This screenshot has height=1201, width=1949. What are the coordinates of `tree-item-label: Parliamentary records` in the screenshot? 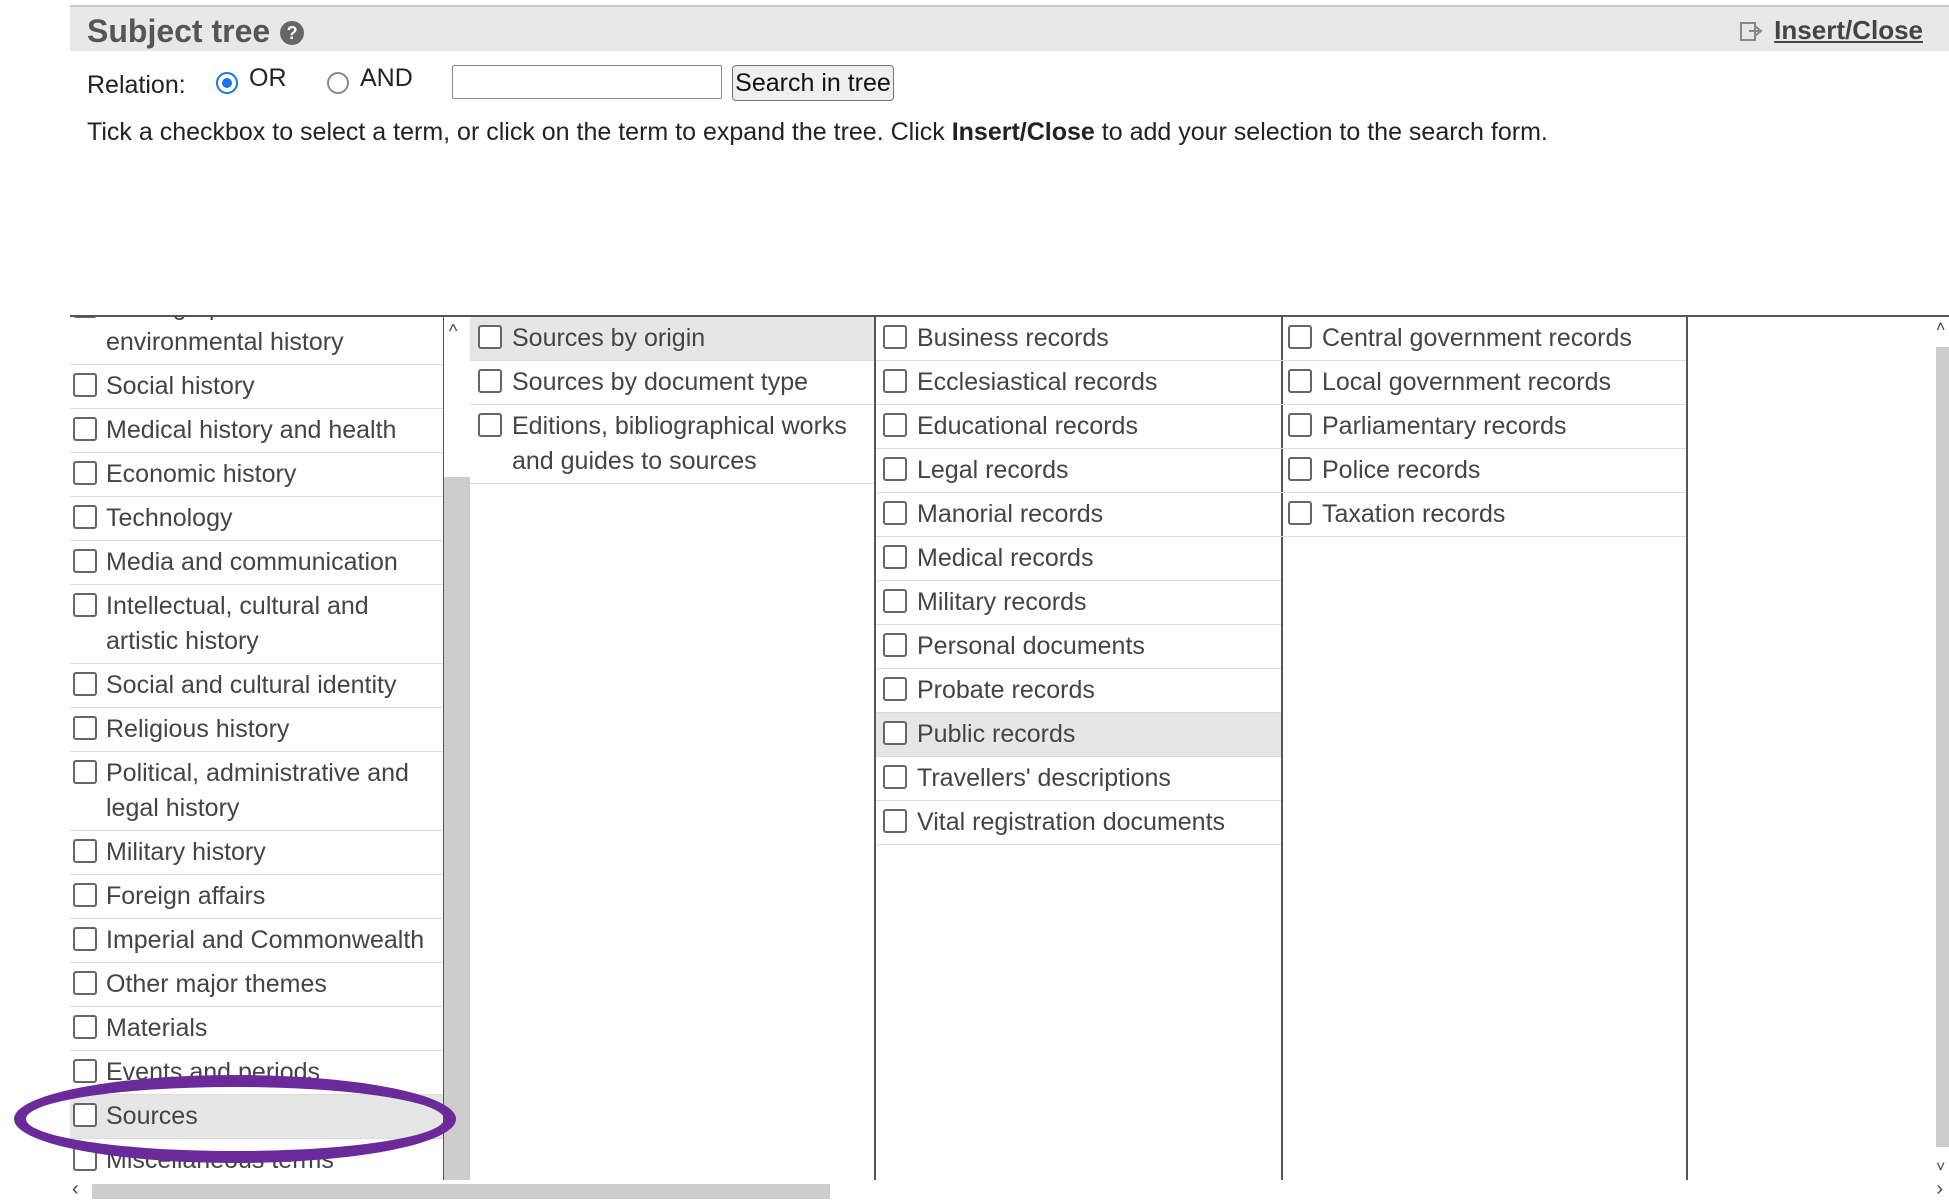 It's located at (1444, 426).